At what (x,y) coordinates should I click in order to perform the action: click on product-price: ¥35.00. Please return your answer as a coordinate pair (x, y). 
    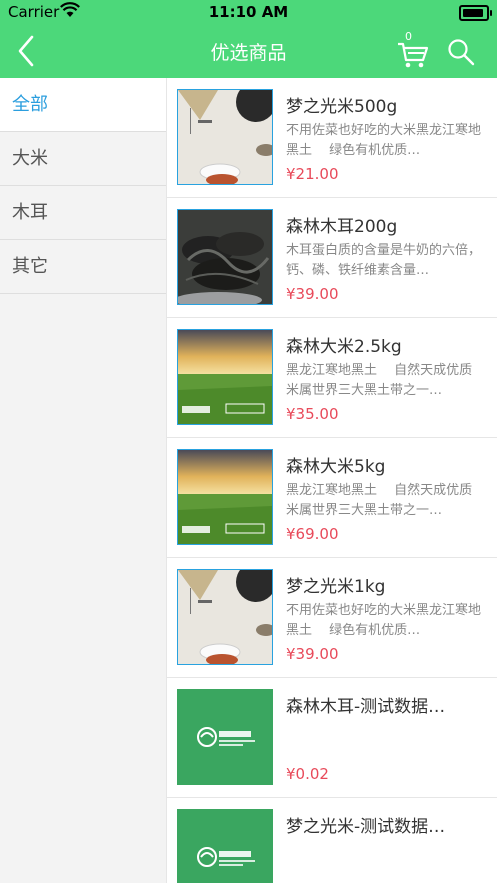
    Looking at the image, I should click on (312, 414).